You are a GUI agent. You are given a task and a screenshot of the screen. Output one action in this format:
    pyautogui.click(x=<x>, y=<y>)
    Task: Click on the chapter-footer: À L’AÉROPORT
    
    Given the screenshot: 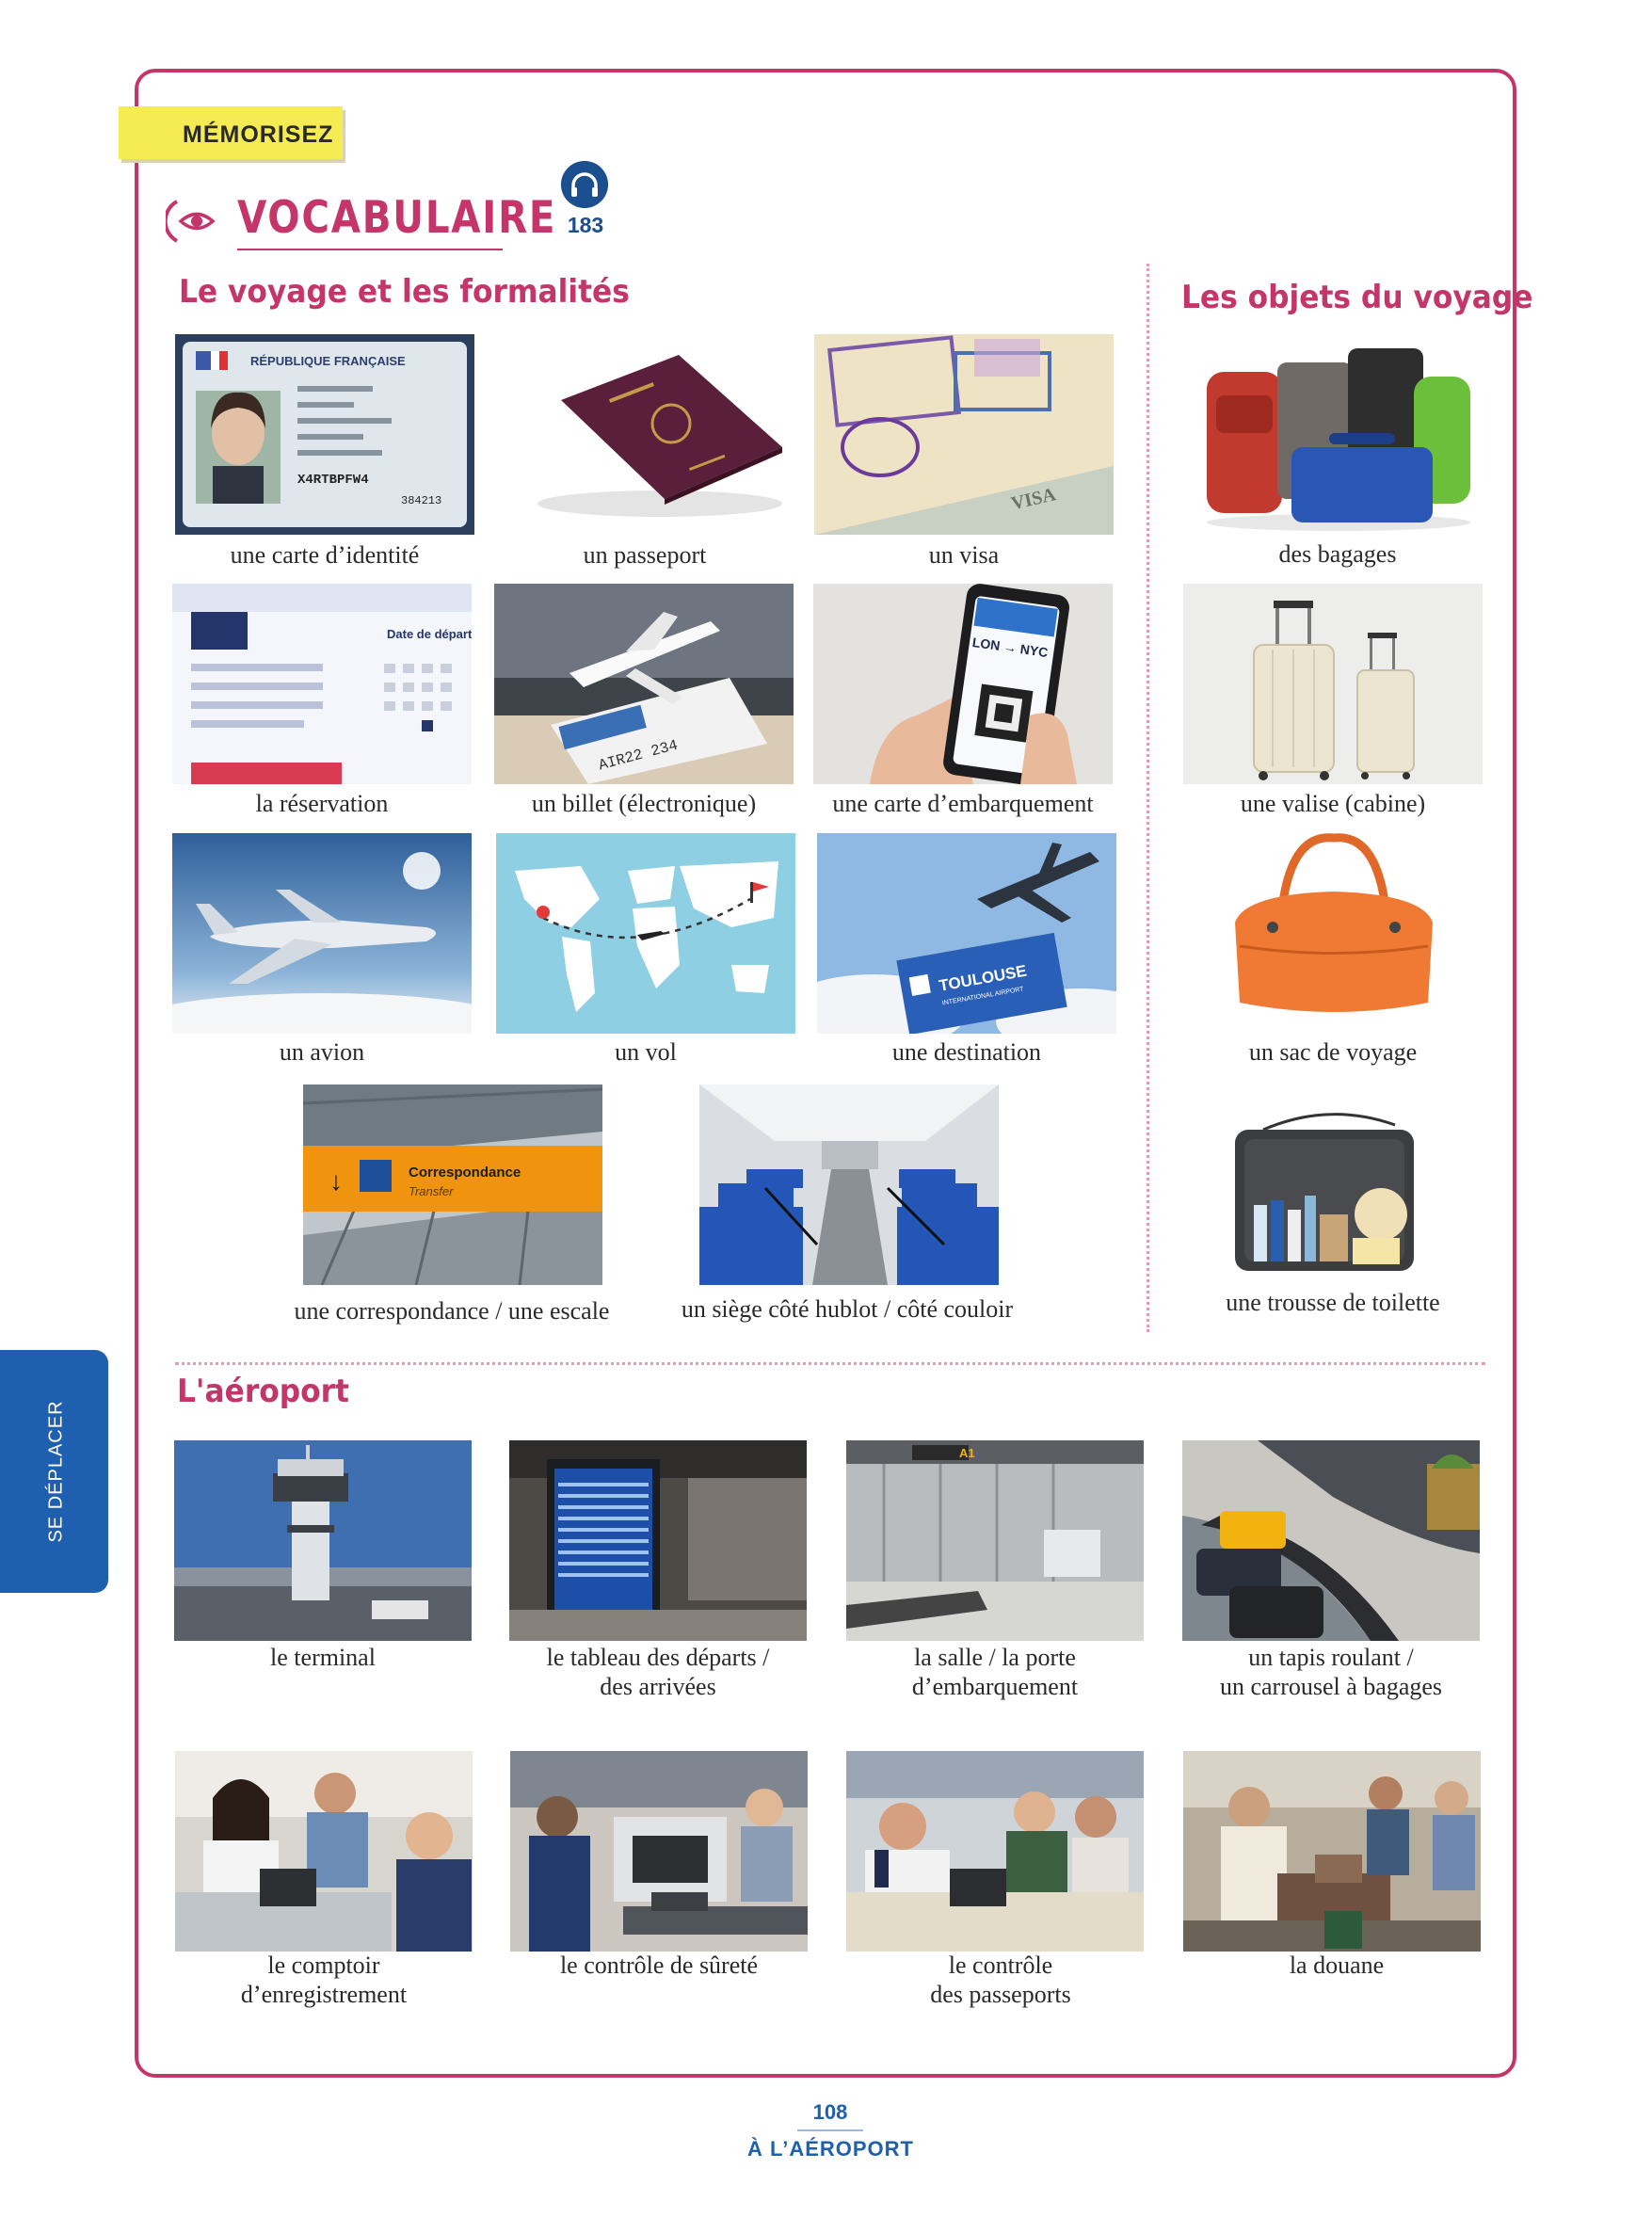 What is the action you would take?
    pyautogui.click(x=830, y=2149)
    